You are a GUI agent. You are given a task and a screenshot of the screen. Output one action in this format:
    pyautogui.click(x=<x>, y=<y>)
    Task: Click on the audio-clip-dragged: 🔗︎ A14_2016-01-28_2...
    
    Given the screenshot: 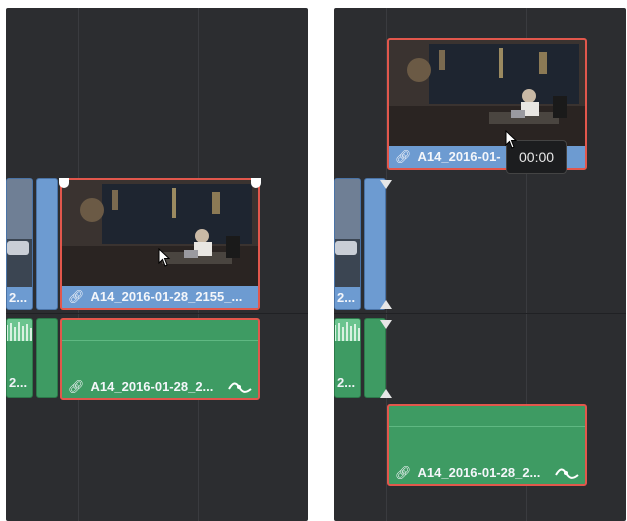 What is the action you would take?
    pyautogui.click(x=487, y=445)
    